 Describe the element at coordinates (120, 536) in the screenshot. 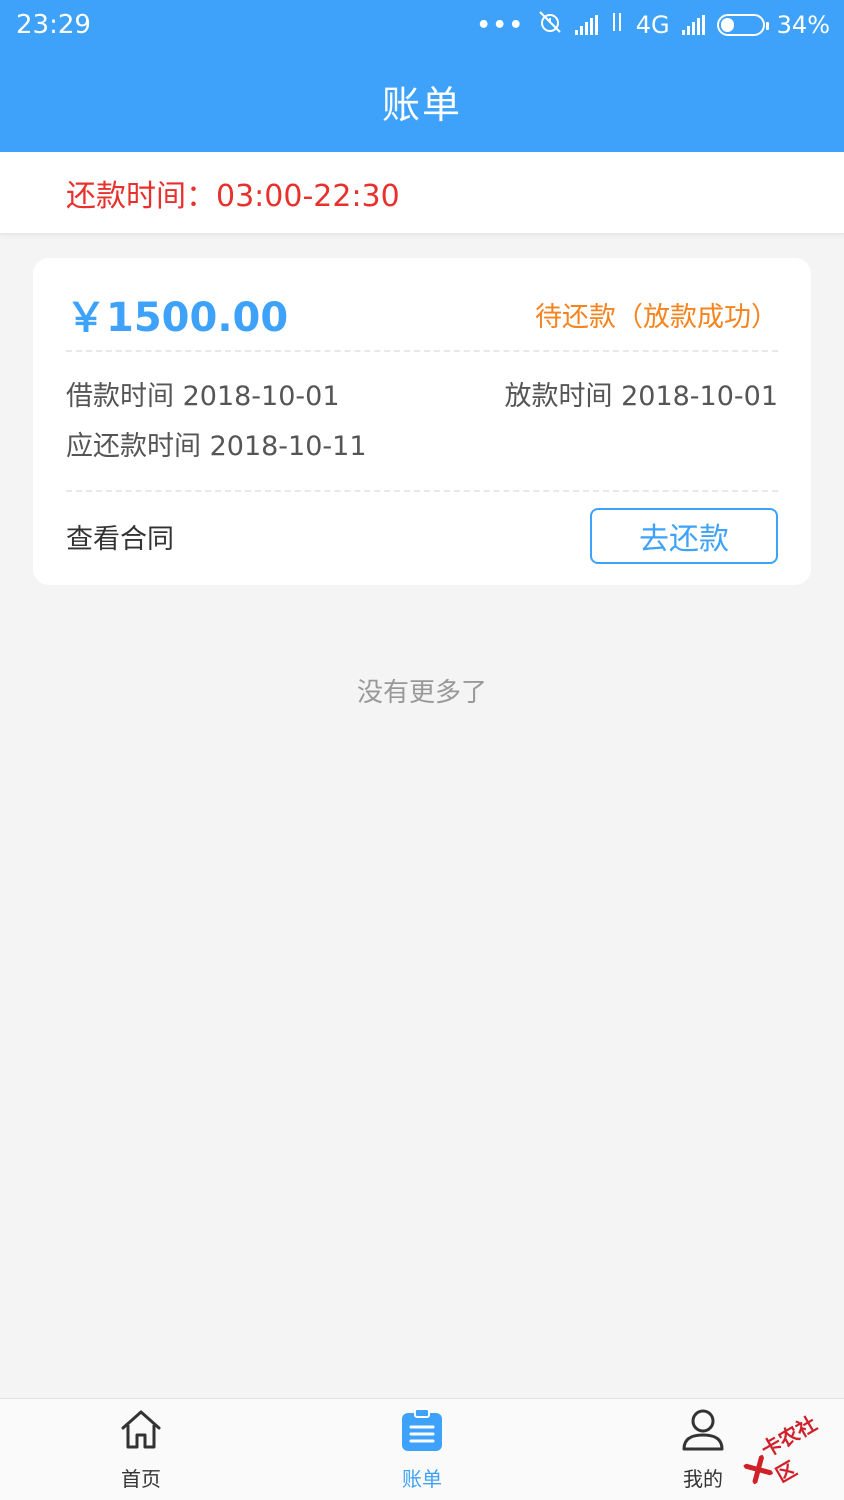

I see `view-contract-link: 查看合同` at that location.